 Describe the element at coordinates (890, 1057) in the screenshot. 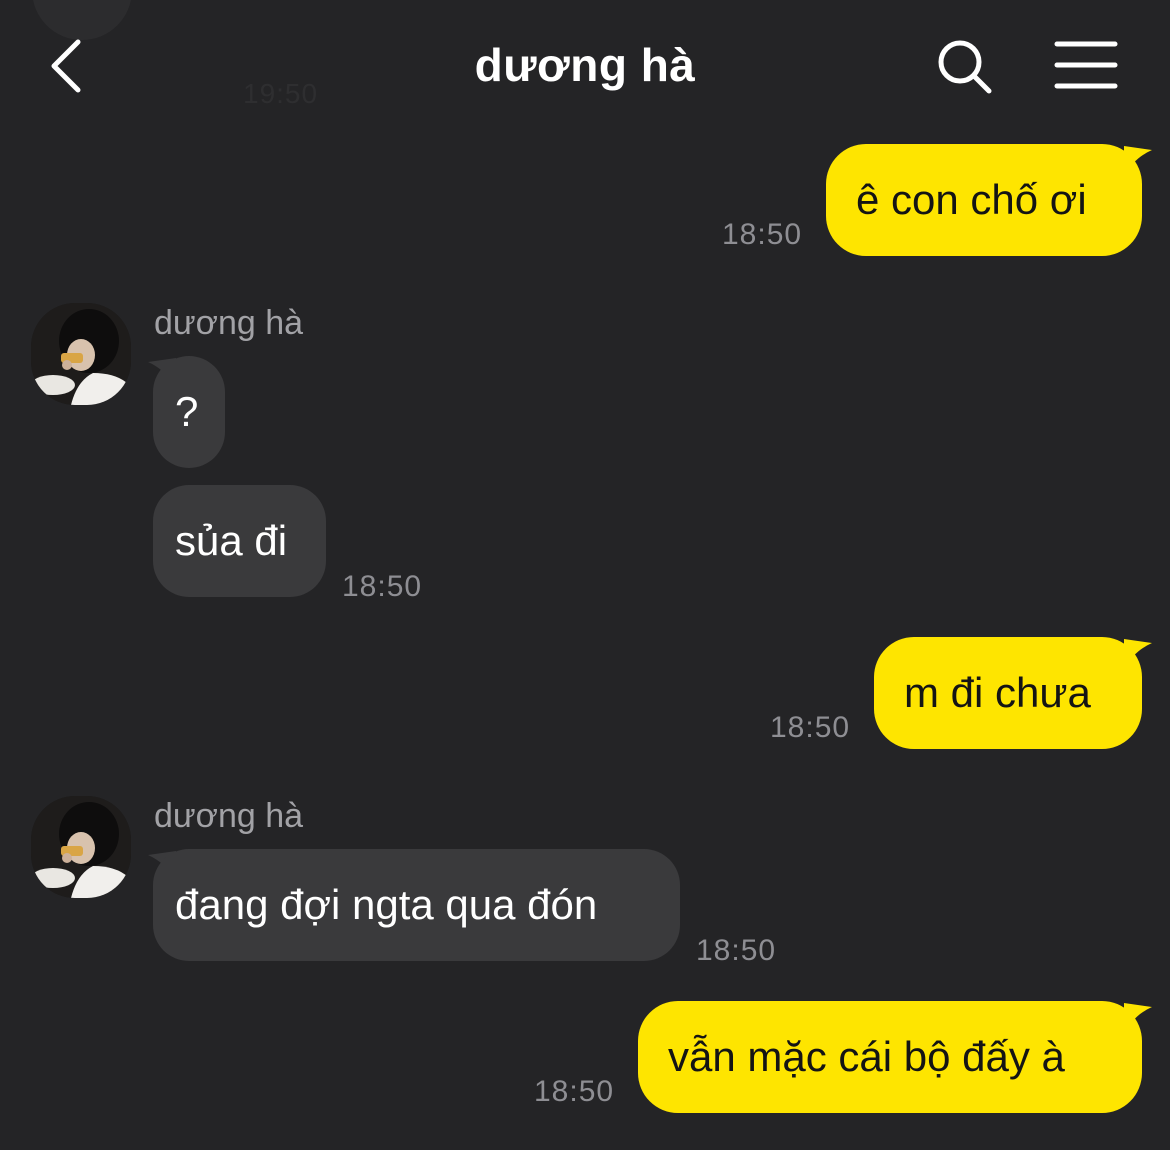

I see `message-bubble-outgoing: vẫn mặc cái bộ đấy à` at that location.